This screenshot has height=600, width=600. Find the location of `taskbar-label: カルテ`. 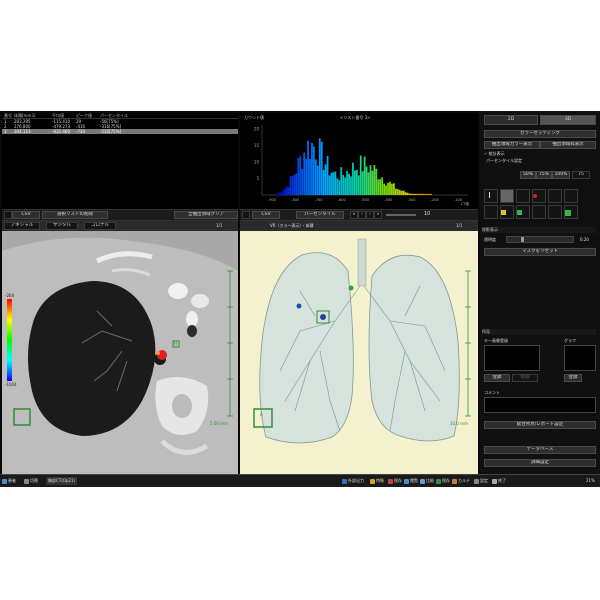

taskbar-label: カルテ is located at coordinates (464, 480).